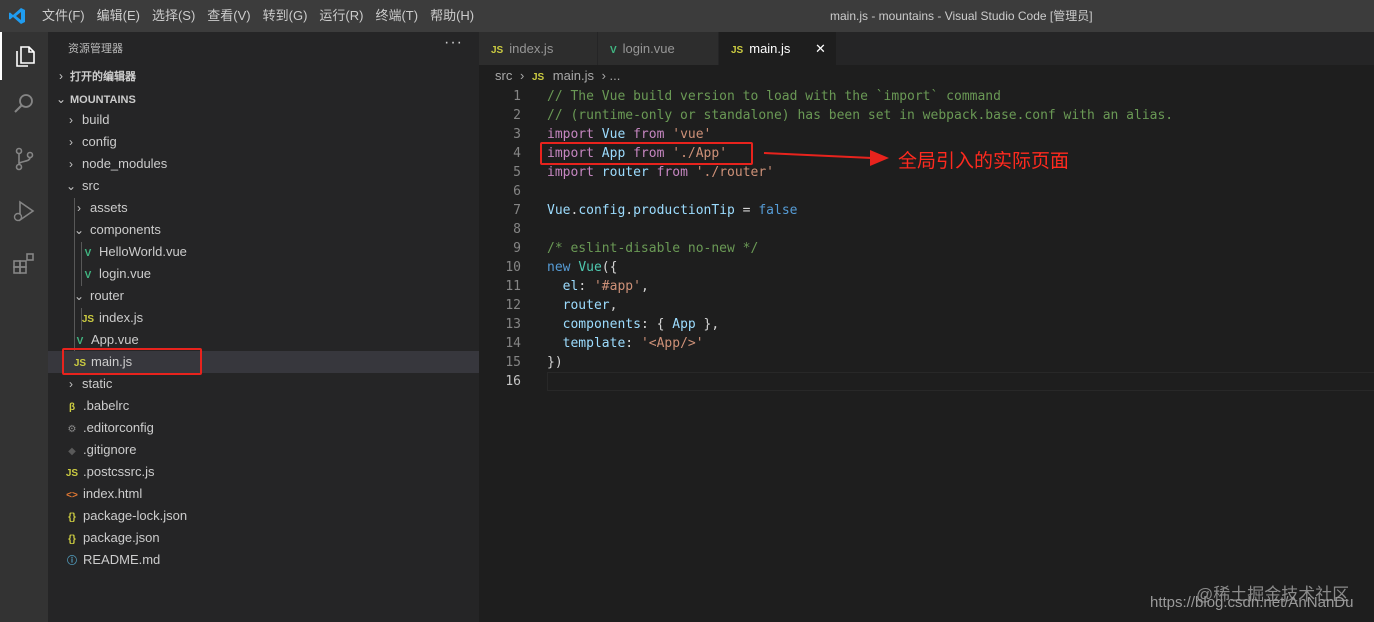 Image resolution: width=1374 pixels, height=622 pixels. Describe the element at coordinates (228, 16) in the screenshot. I see `menu-item: 查看(V)` at that location.